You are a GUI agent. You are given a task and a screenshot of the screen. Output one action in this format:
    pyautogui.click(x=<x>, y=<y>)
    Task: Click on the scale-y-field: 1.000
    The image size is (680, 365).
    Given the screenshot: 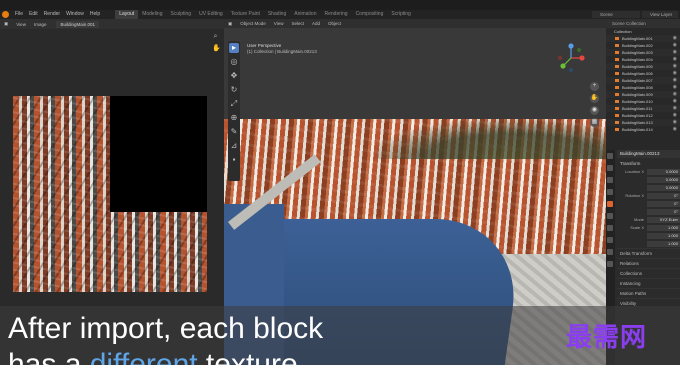 What is the action you would take?
    pyautogui.click(x=663, y=235)
    